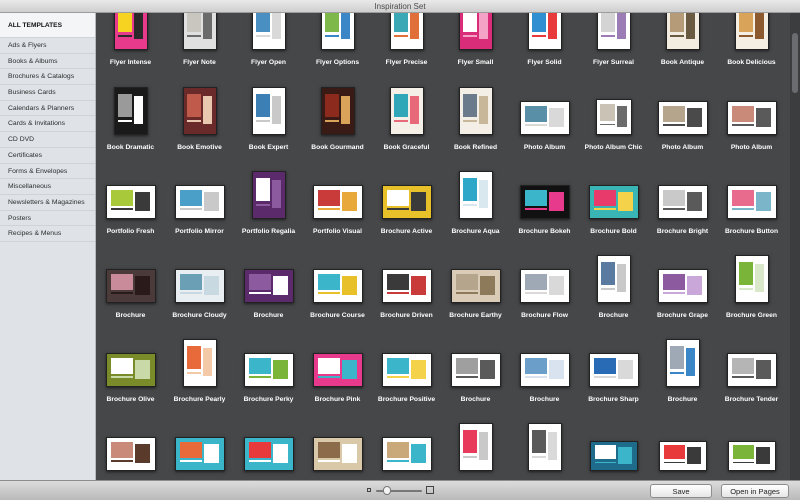  What do you see at coordinates (47, 234) in the screenshot?
I see `sidebar-item-recipes-menus: Recipes & Menus` at bounding box center [47, 234].